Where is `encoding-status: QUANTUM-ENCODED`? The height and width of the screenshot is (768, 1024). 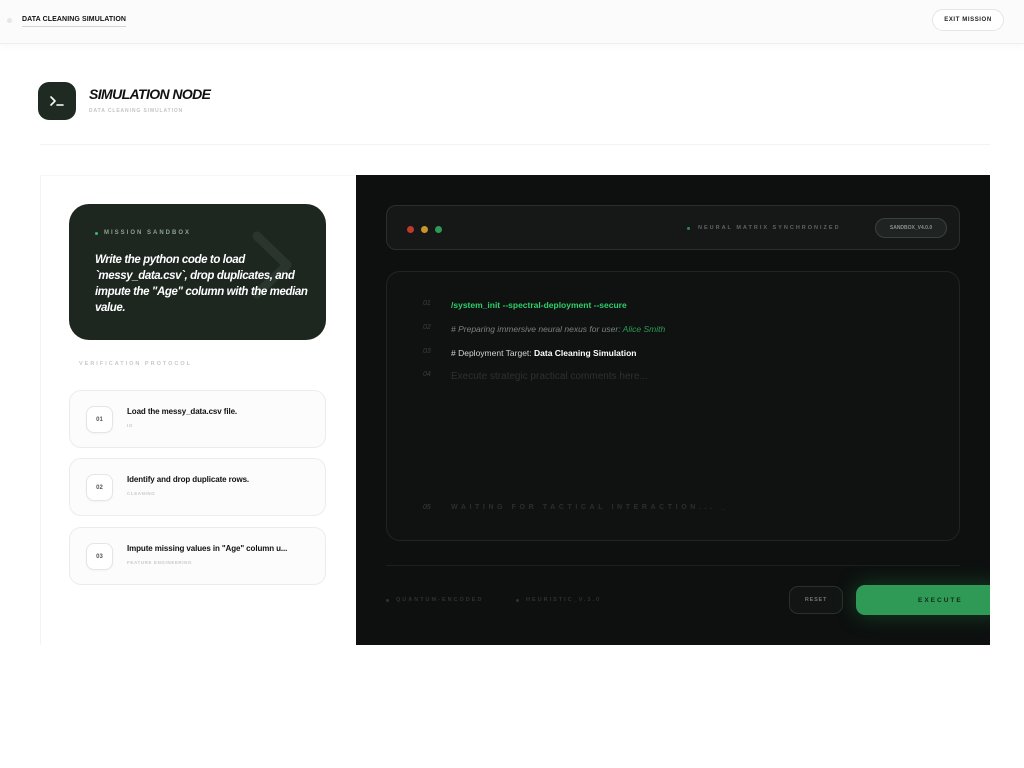 encoding-status: QUANTUM-ENCODED is located at coordinates (434, 600).